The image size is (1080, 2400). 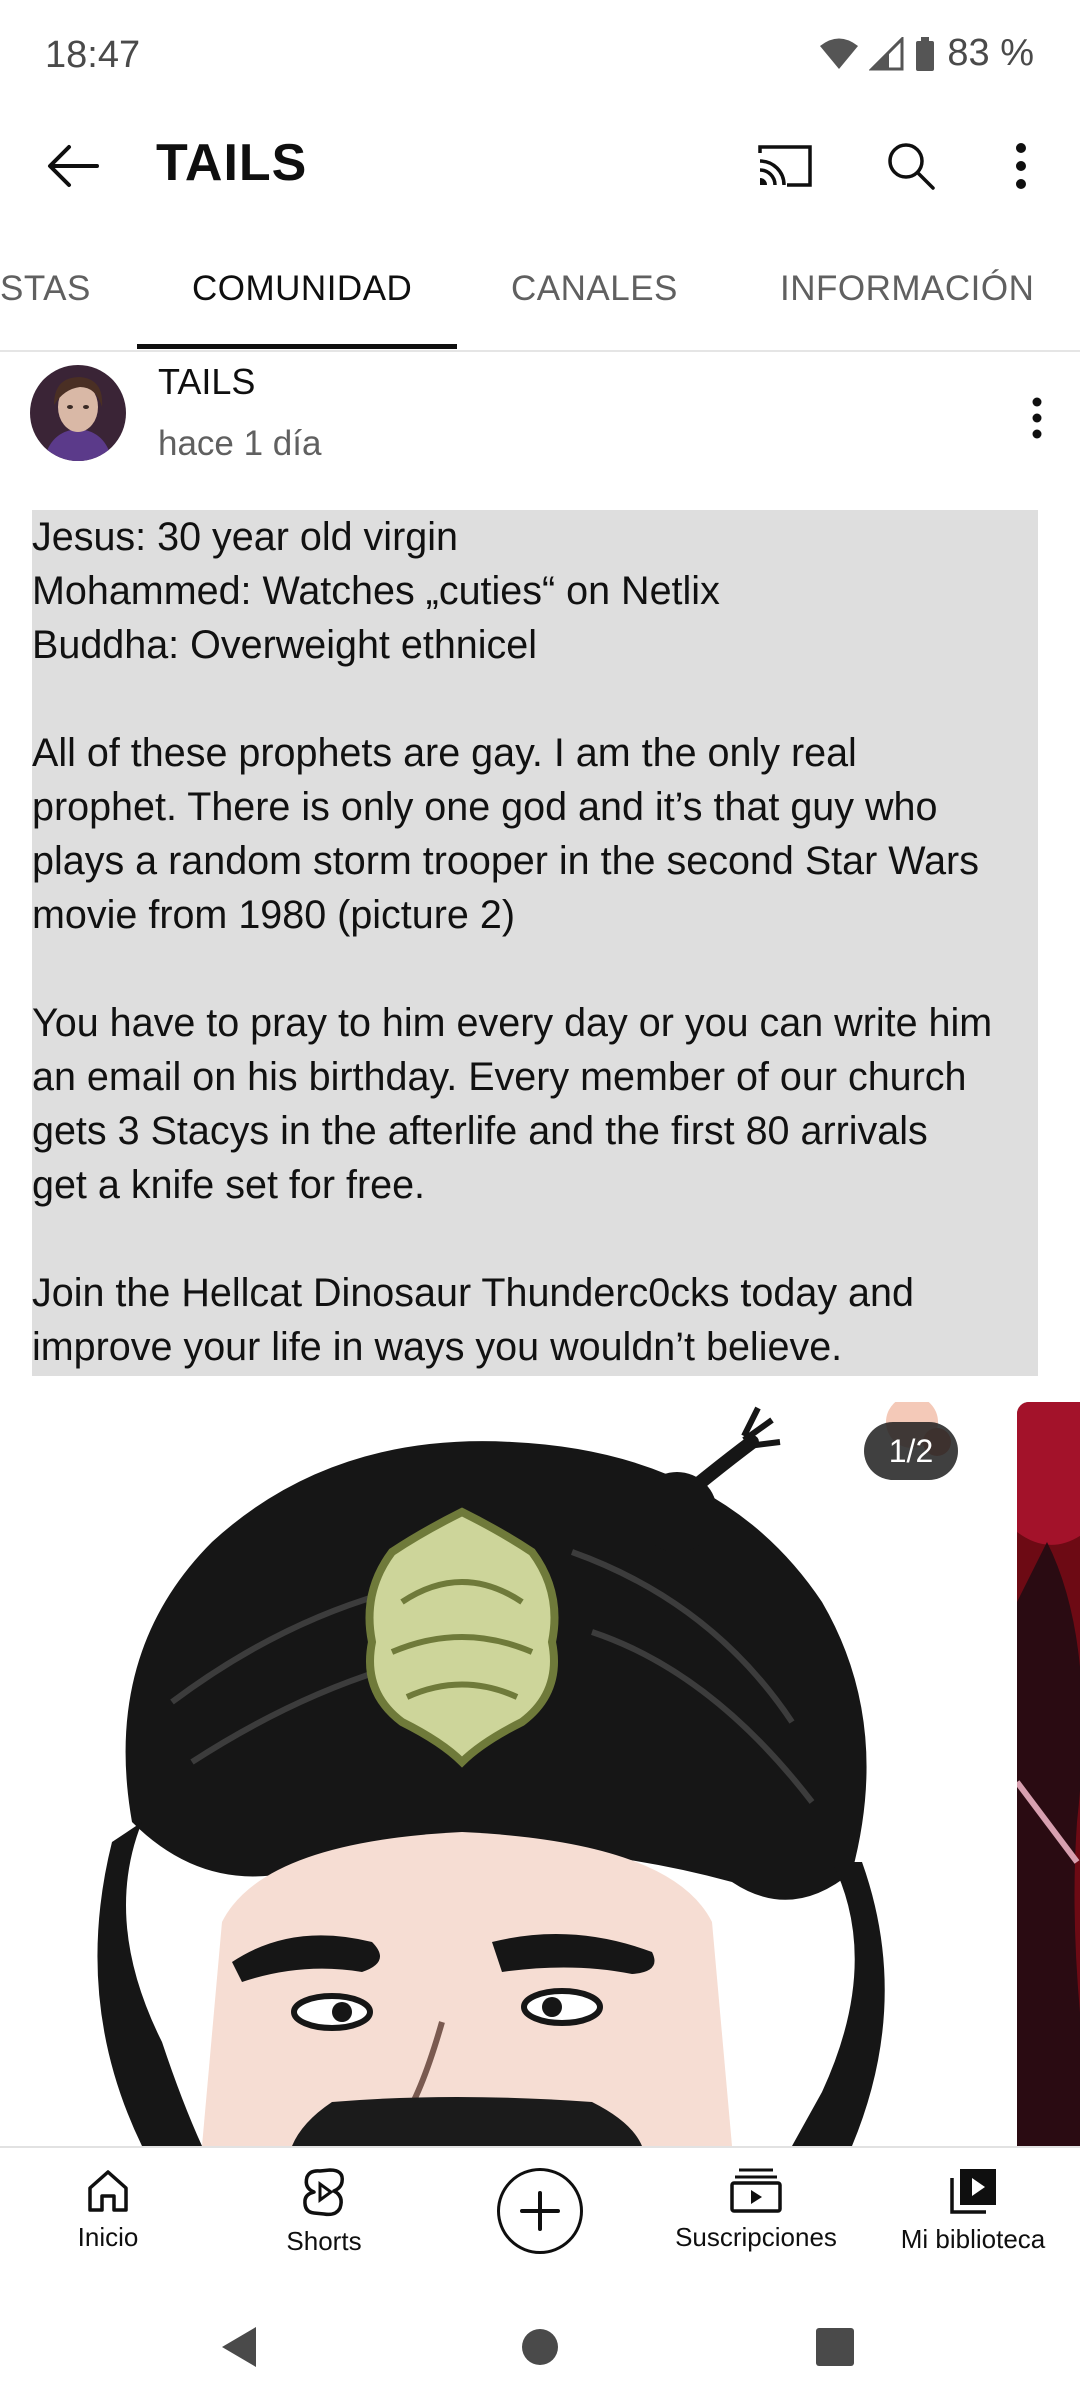 What do you see at coordinates (1048, 1774) in the screenshot?
I see `post-image-2-preview` at bounding box center [1048, 1774].